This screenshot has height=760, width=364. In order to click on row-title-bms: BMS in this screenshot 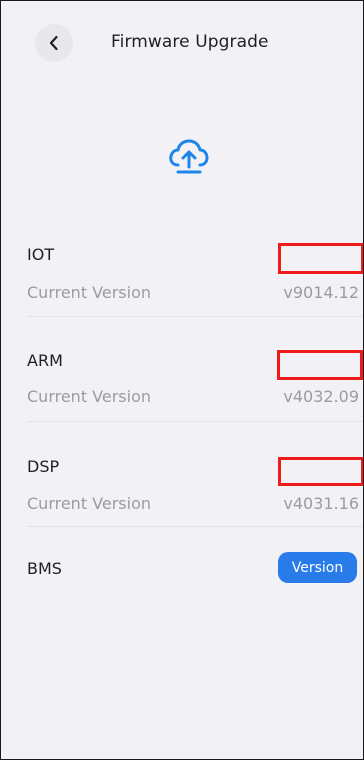, I will do `click(44, 568)`.